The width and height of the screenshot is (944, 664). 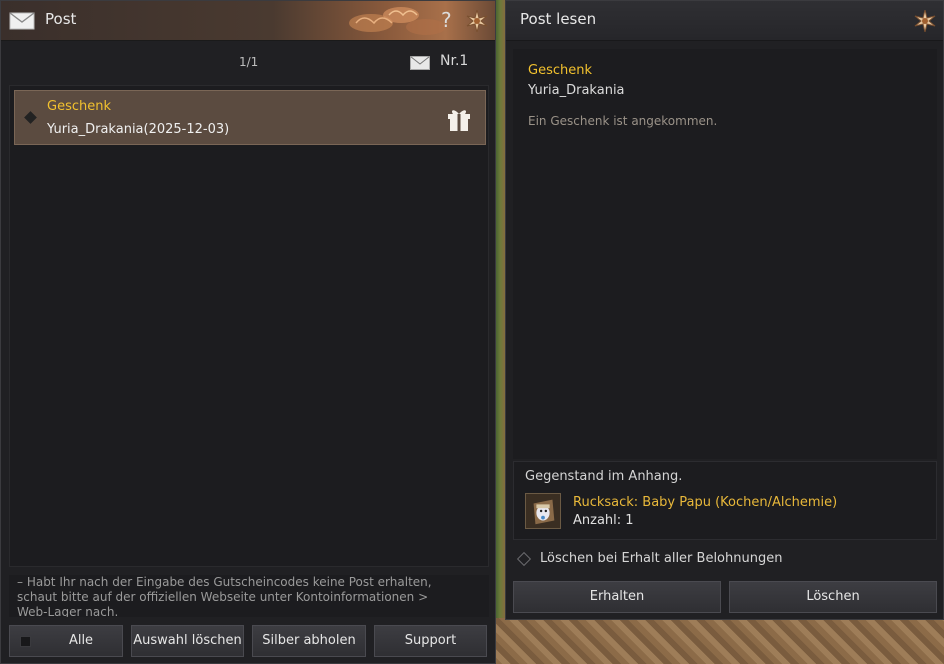 What do you see at coordinates (187, 641) in the screenshot?
I see `delete-selected-button: Auswahl löschen` at bounding box center [187, 641].